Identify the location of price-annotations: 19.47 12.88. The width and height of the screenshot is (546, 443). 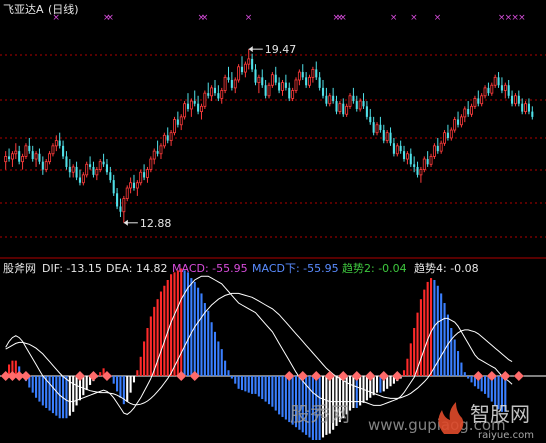
(209, 136).